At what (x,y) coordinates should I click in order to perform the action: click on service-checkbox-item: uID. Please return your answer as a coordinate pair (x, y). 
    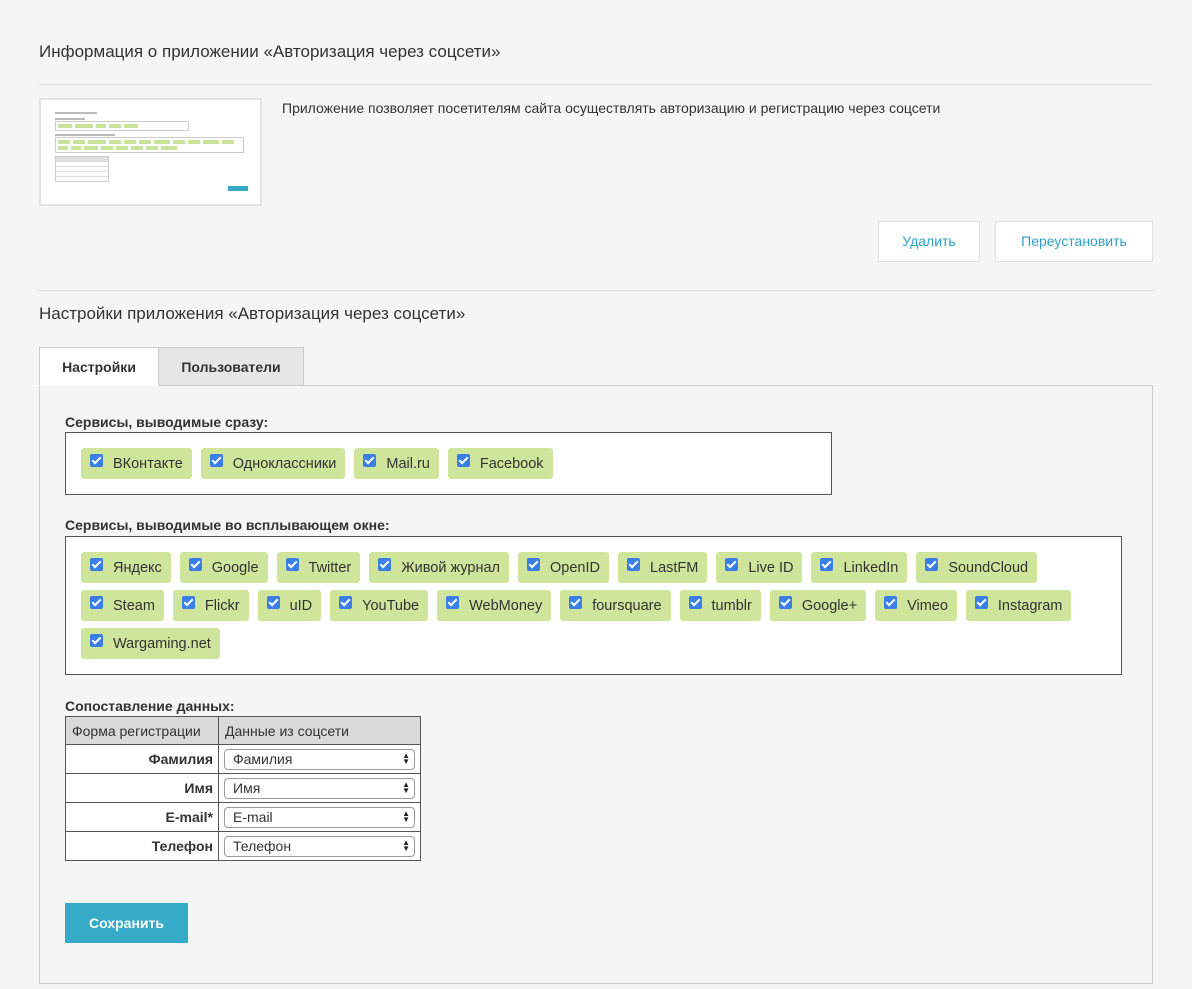
    Looking at the image, I should click on (289, 605).